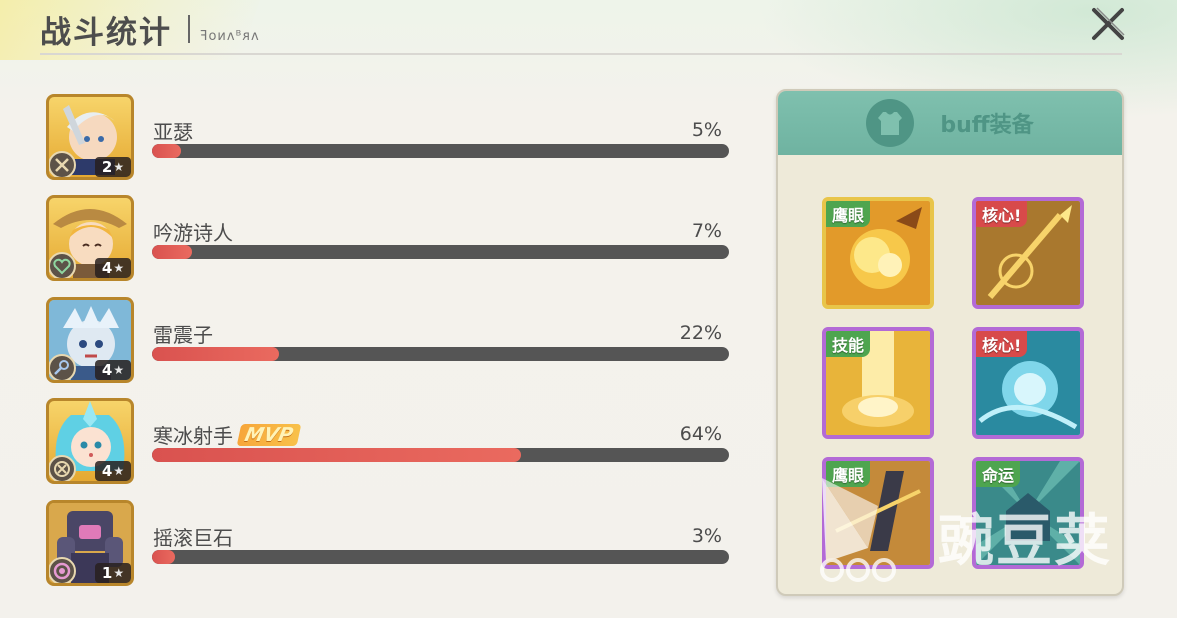 Image resolution: width=1177 pixels, height=618 pixels. I want to click on role-heart-icon, so click(62, 265).